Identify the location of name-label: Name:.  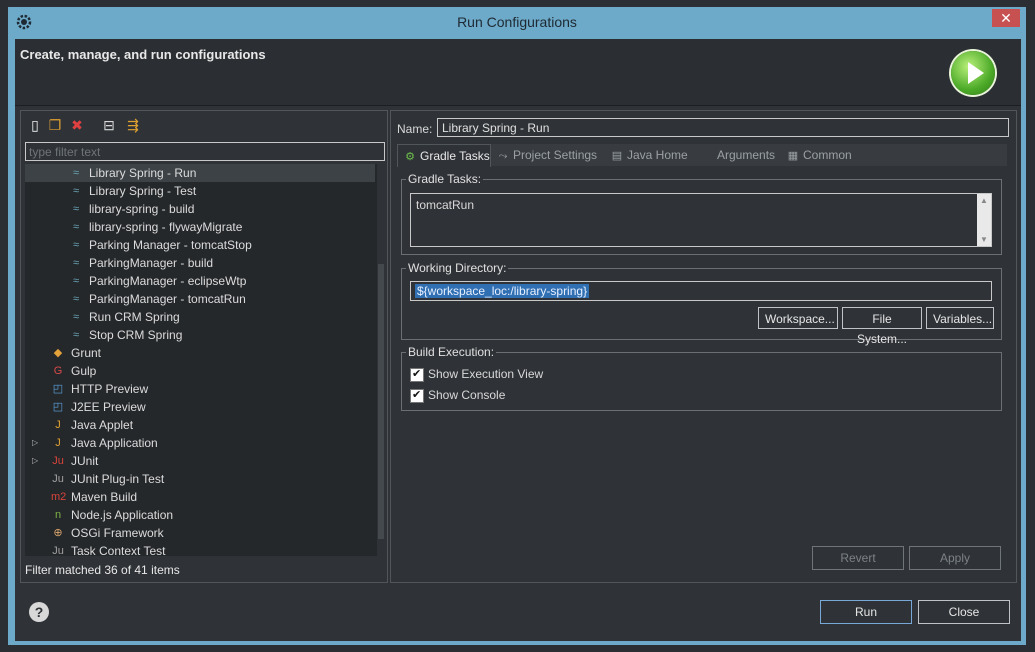
(415, 129).